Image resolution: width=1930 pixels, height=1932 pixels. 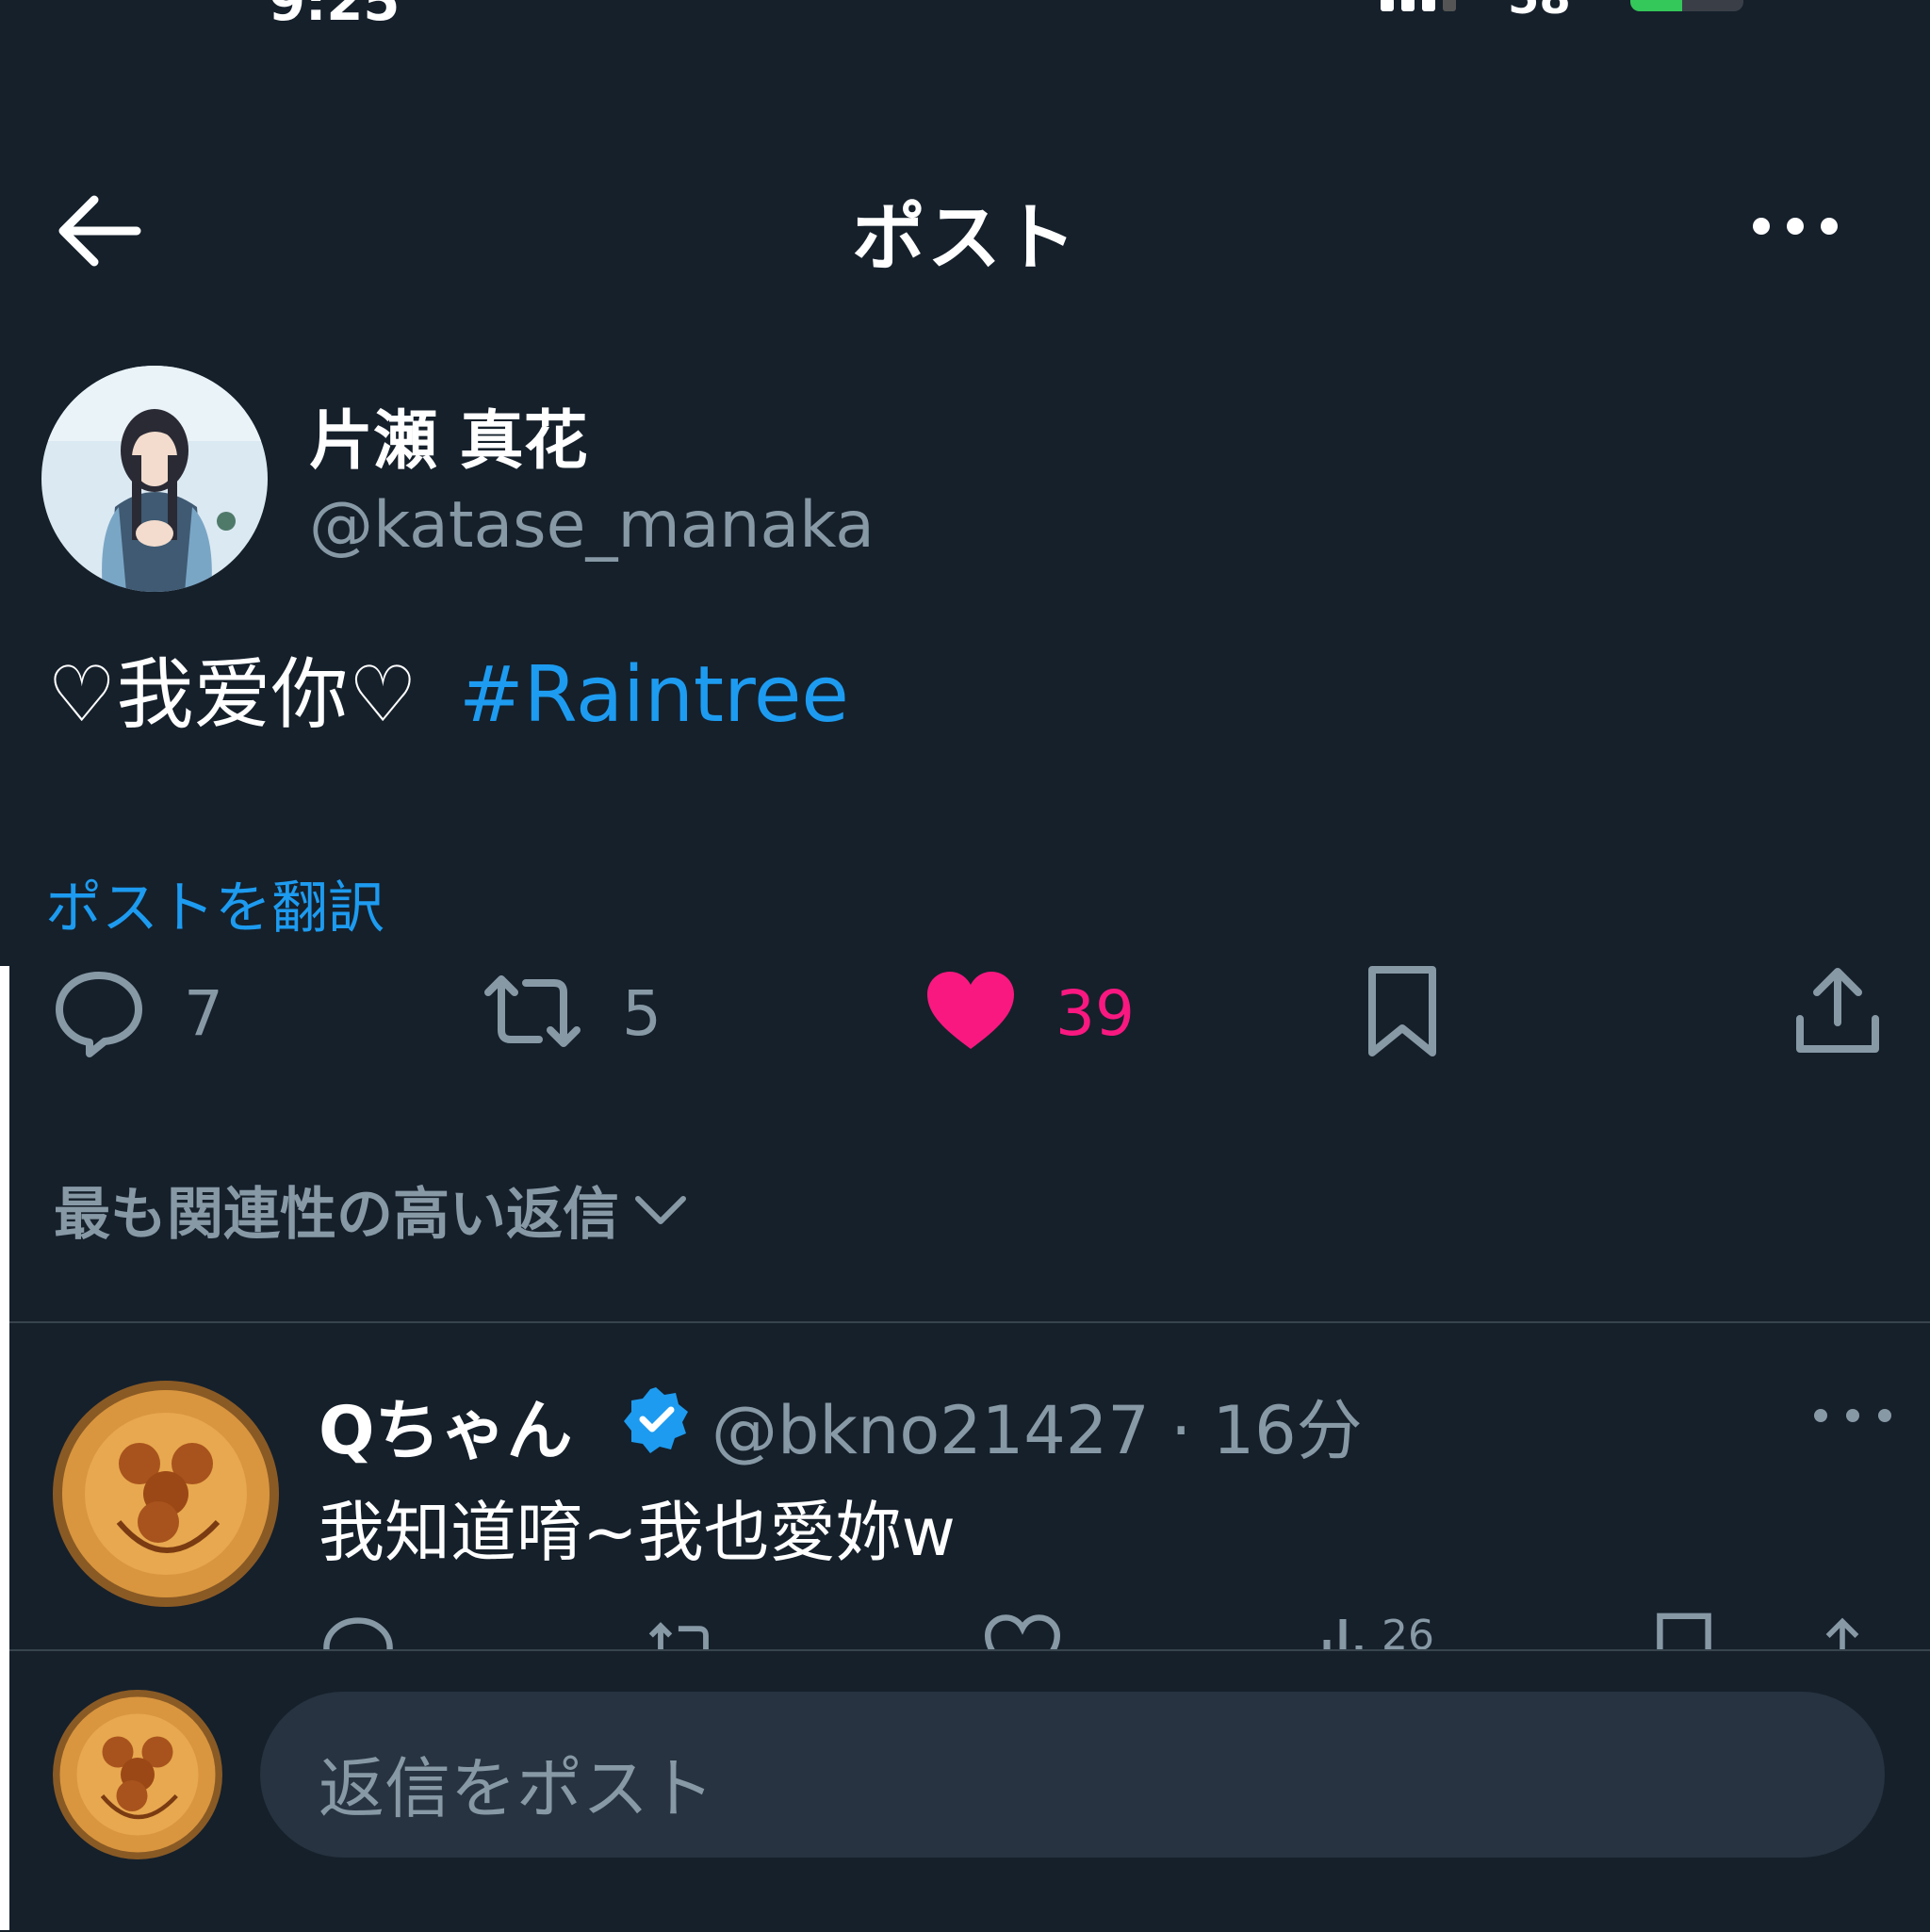 What do you see at coordinates (964, 238) in the screenshot?
I see `page-title: ポスト` at bounding box center [964, 238].